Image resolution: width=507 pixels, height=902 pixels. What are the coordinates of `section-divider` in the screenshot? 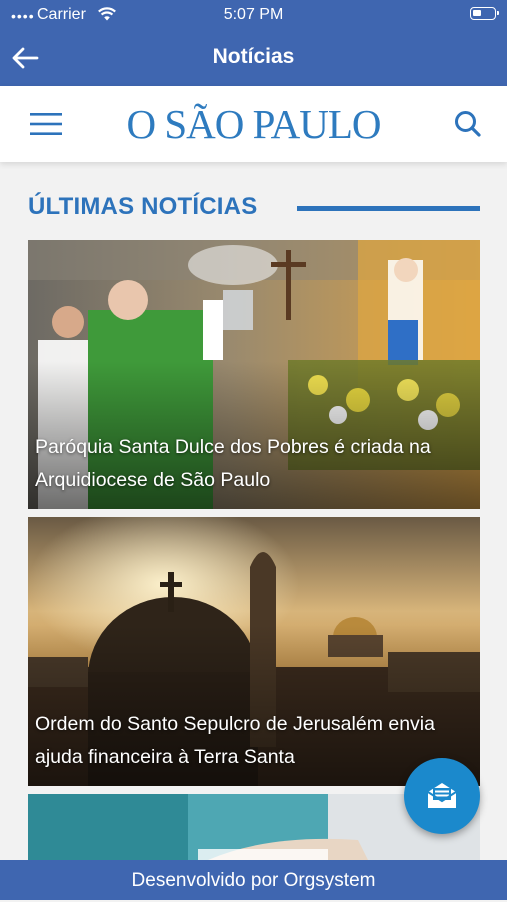 It's located at (388, 208).